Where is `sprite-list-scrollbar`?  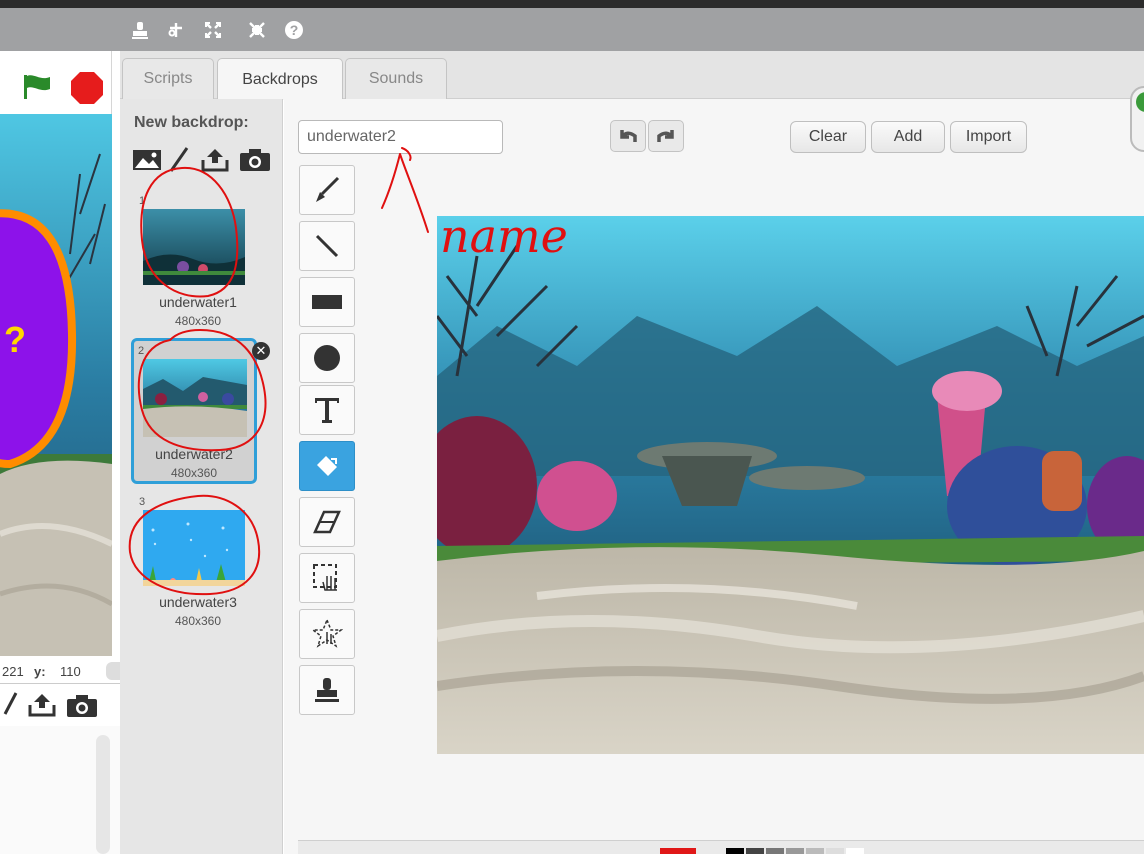
sprite-list-scrollbar is located at coordinates (103, 794).